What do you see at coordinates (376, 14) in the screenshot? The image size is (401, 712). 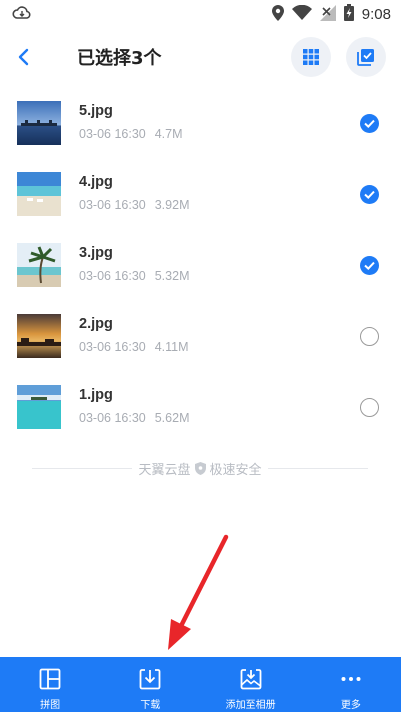 I see `status-time: 9:08` at bounding box center [376, 14].